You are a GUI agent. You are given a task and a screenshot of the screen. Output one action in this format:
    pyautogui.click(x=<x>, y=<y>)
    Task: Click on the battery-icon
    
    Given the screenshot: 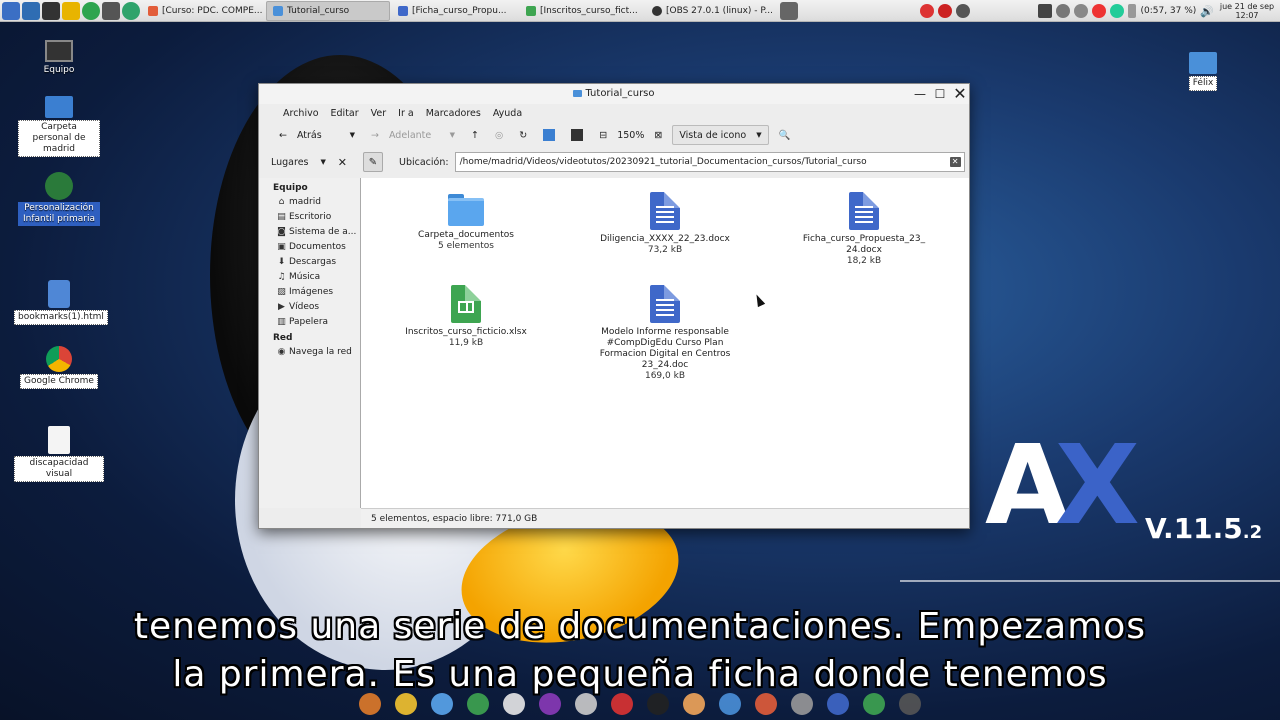 What is the action you would take?
    pyautogui.click(x=1132, y=11)
    